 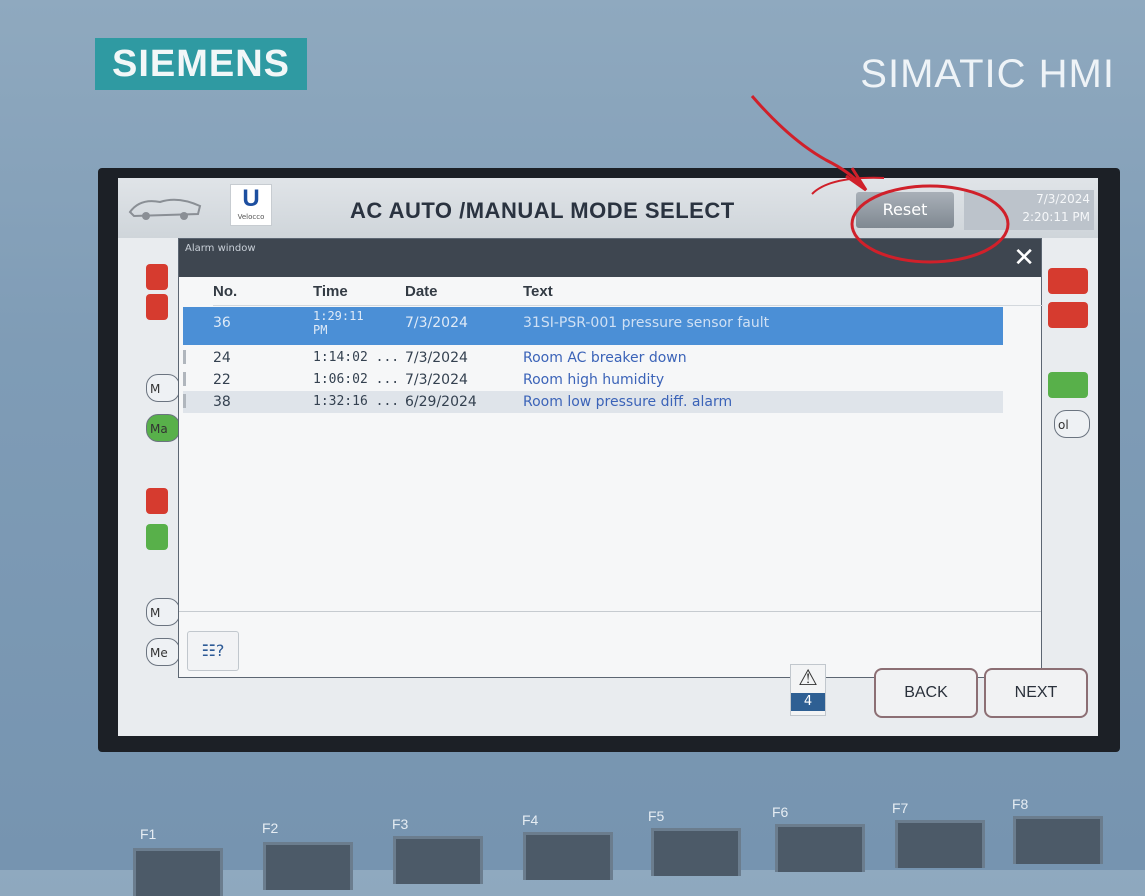 What do you see at coordinates (157, 537) in the screenshot?
I see `left-status-green` at bounding box center [157, 537].